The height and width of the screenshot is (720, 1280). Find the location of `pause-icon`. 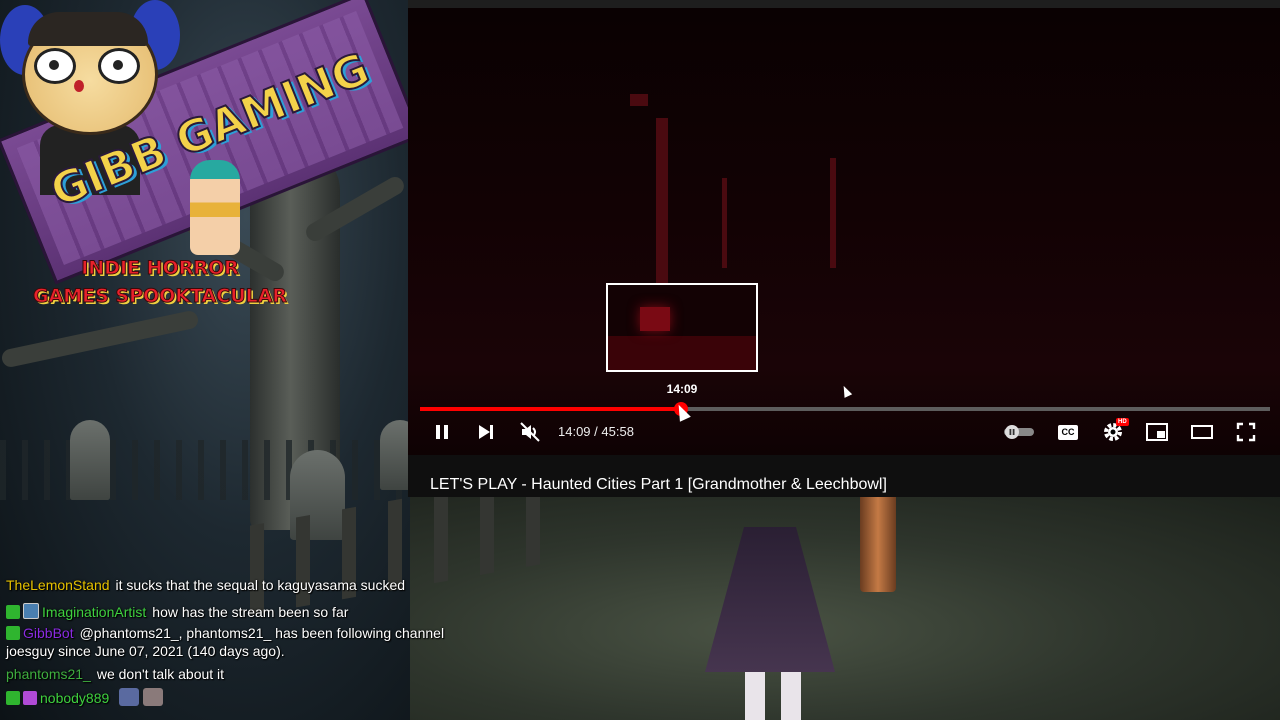

pause-icon is located at coordinates (442, 432).